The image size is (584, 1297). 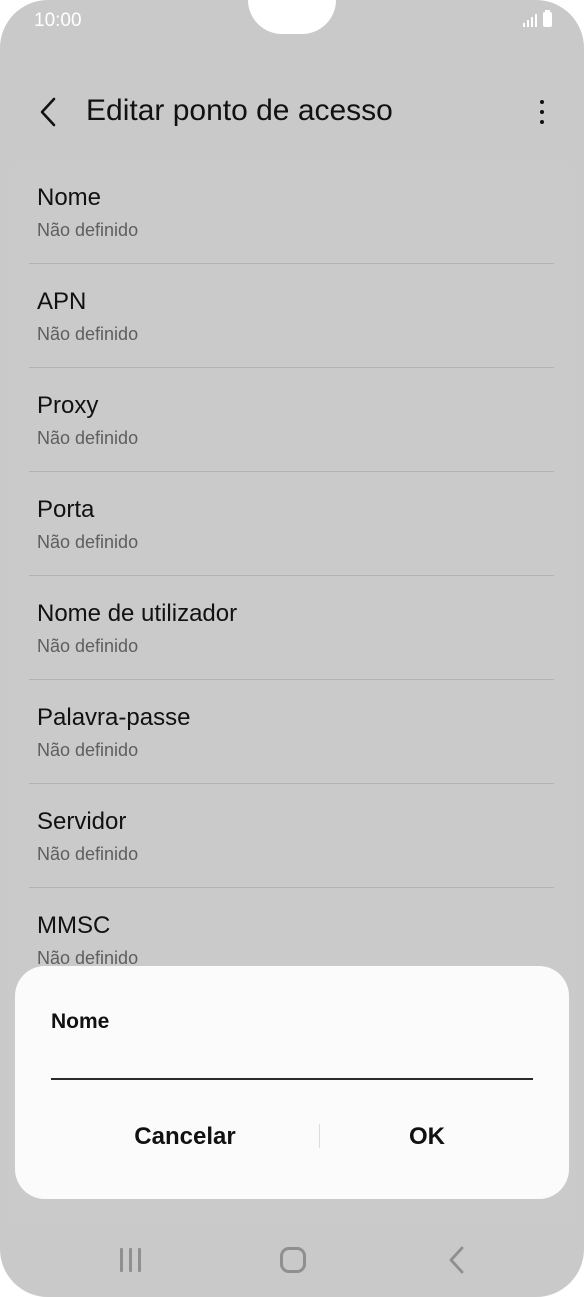 I want to click on setting-label: Servidor, so click(x=82, y=821).